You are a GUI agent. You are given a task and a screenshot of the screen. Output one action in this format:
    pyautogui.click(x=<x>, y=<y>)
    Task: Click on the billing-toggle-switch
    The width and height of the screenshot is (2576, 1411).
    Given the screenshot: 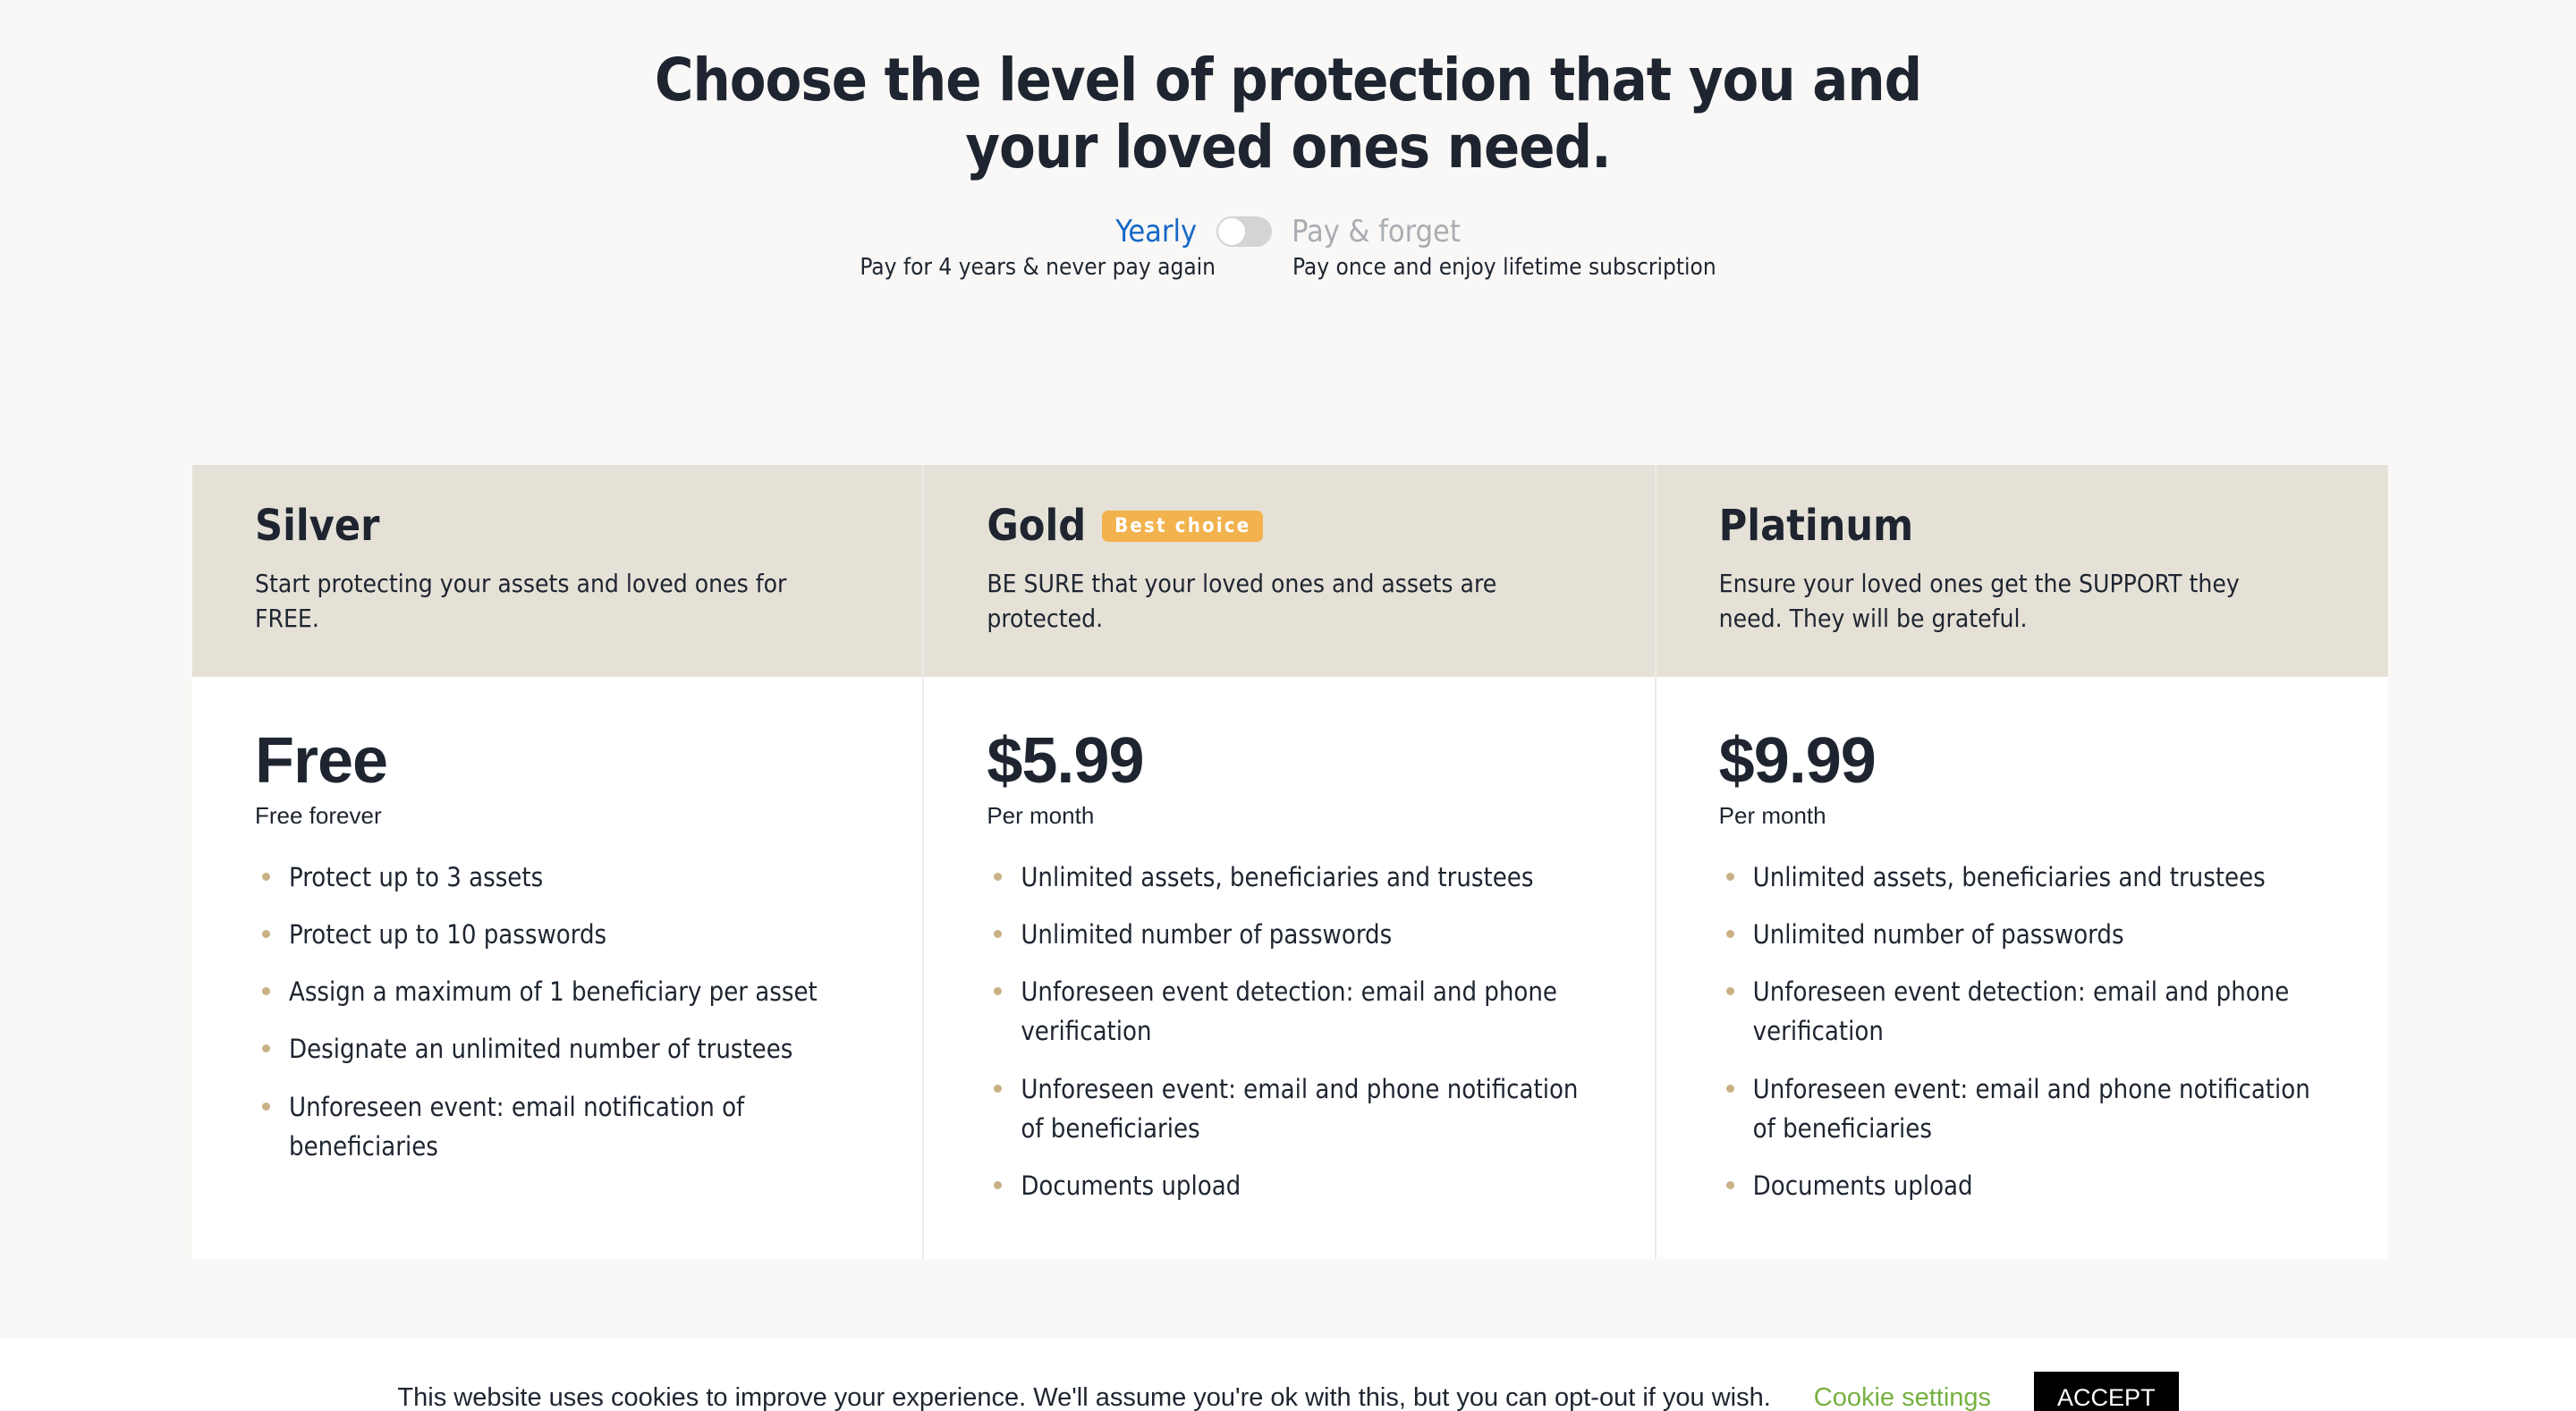 What is the action you would take?
    pyautogui.click(x=1244, y=232)
    